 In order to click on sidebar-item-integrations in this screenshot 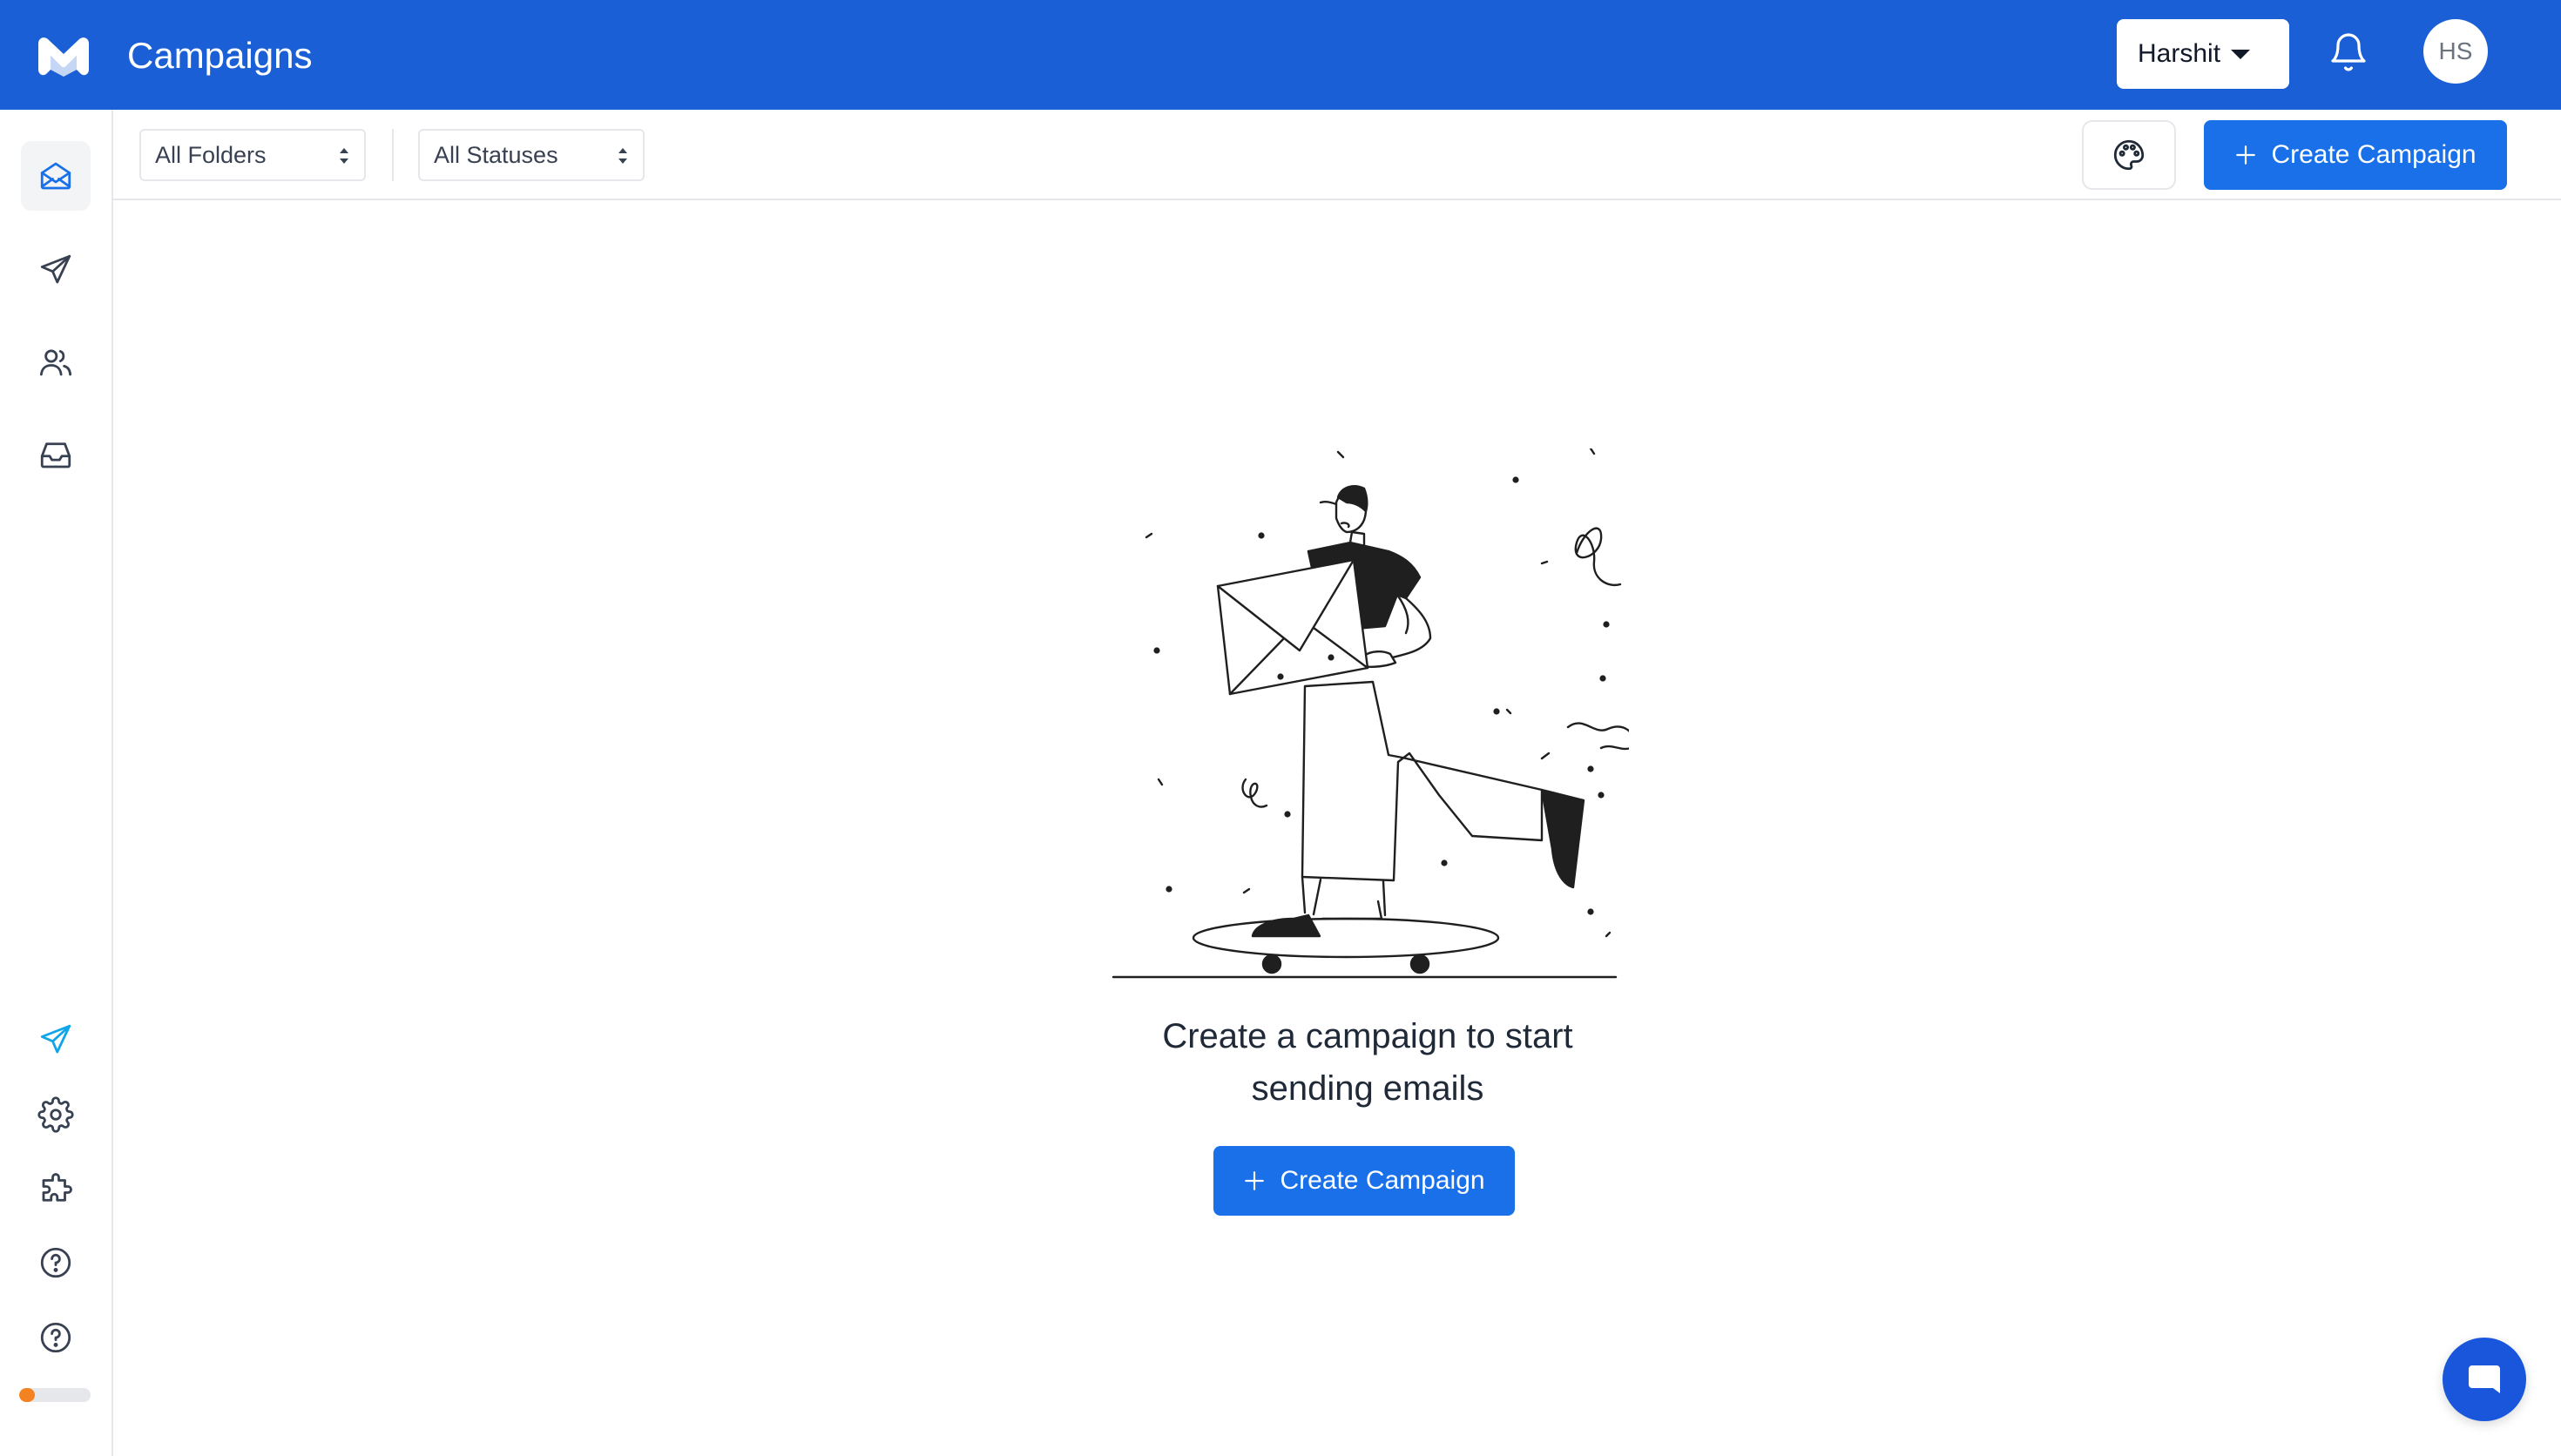, I will do `click(56, 1189)`.